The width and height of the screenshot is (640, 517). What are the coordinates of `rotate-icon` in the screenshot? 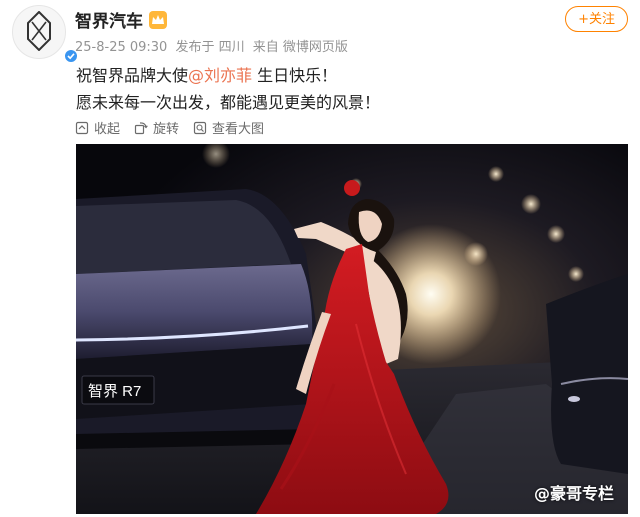 It's located at (141, 127).